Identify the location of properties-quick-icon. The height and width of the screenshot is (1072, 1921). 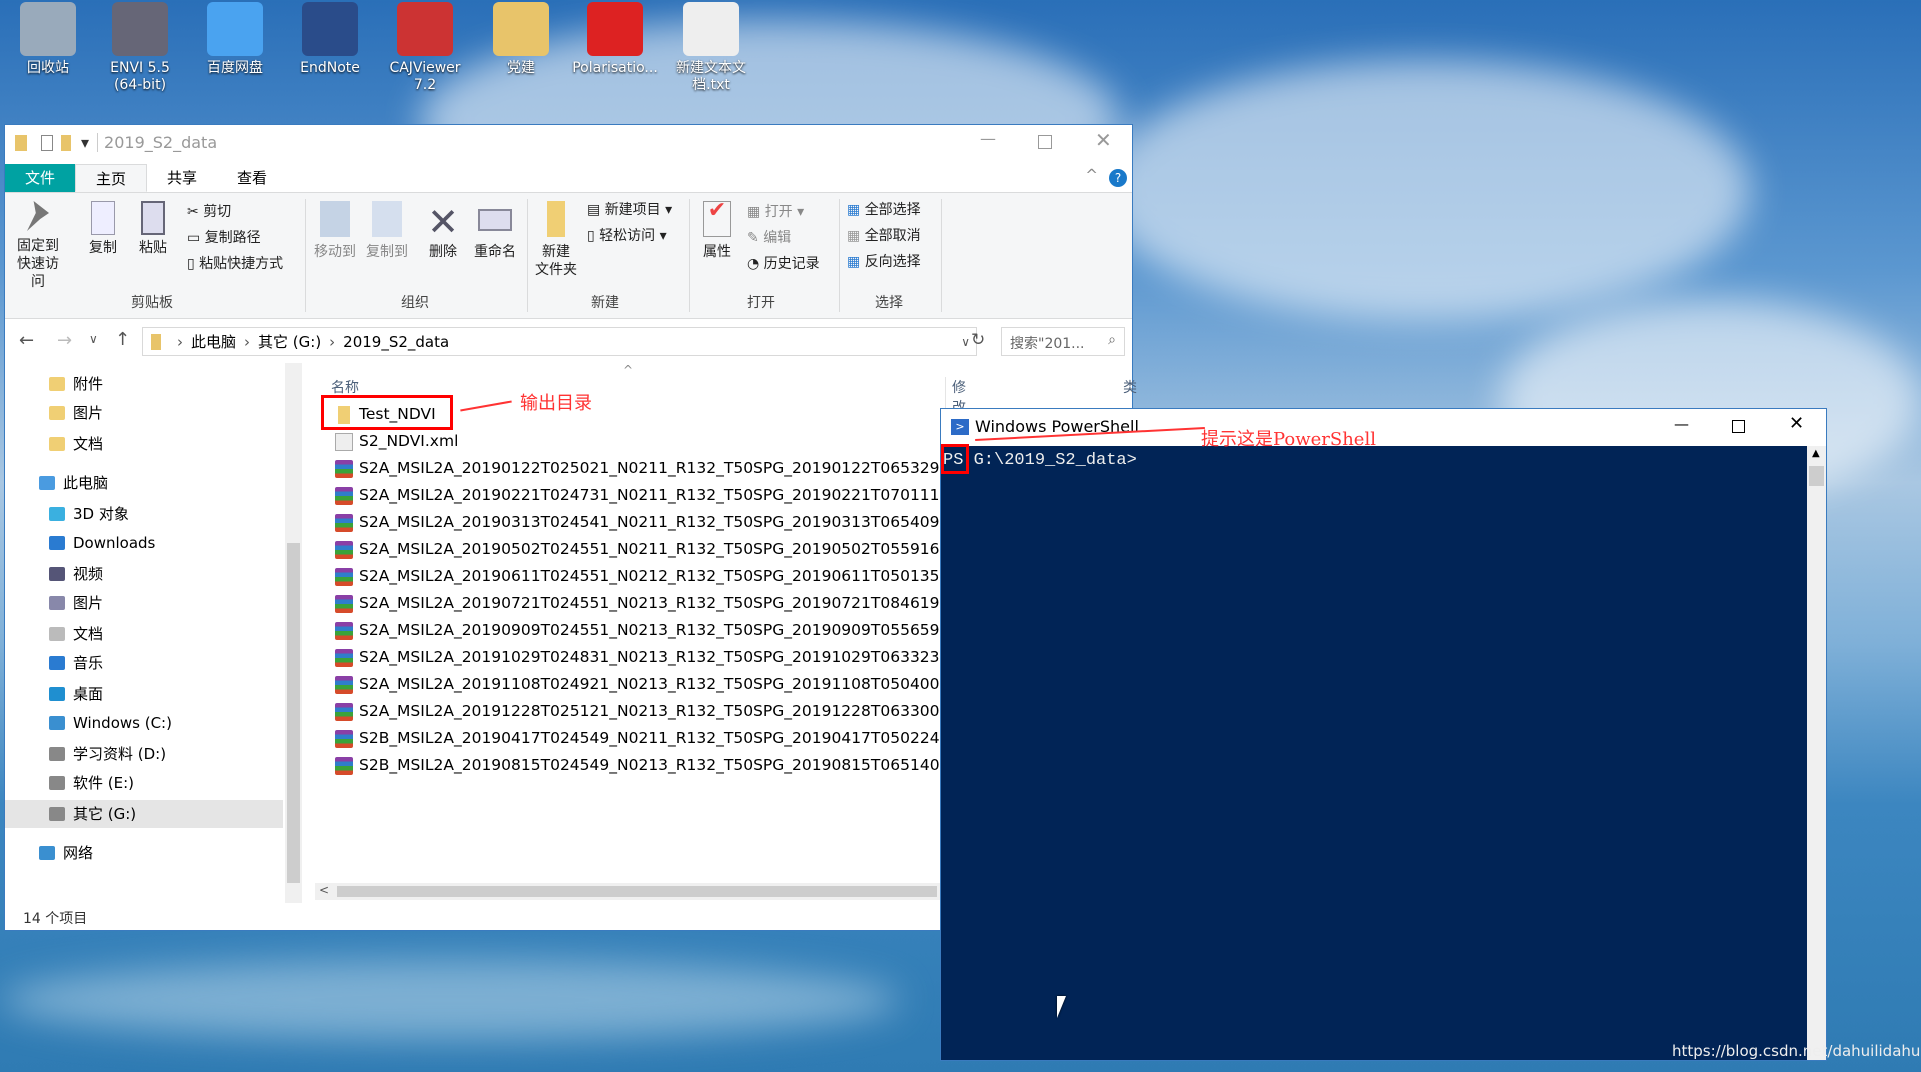
(47, 142).